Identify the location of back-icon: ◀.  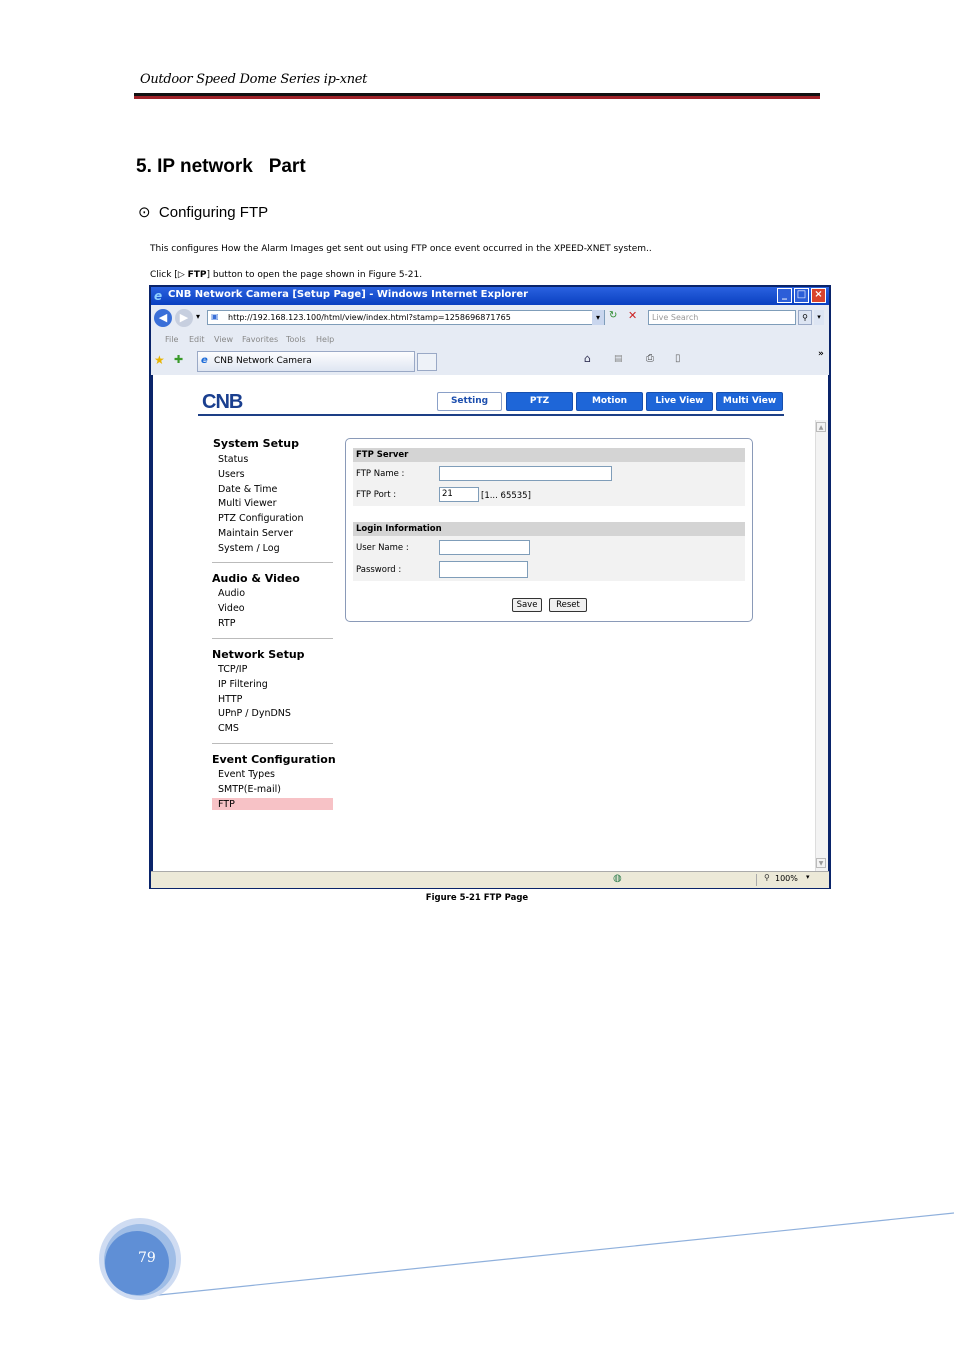
(163, 318).